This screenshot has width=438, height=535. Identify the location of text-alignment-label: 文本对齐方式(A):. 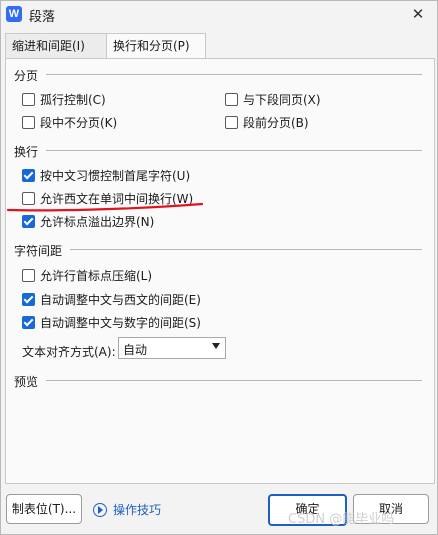
(69, 352).